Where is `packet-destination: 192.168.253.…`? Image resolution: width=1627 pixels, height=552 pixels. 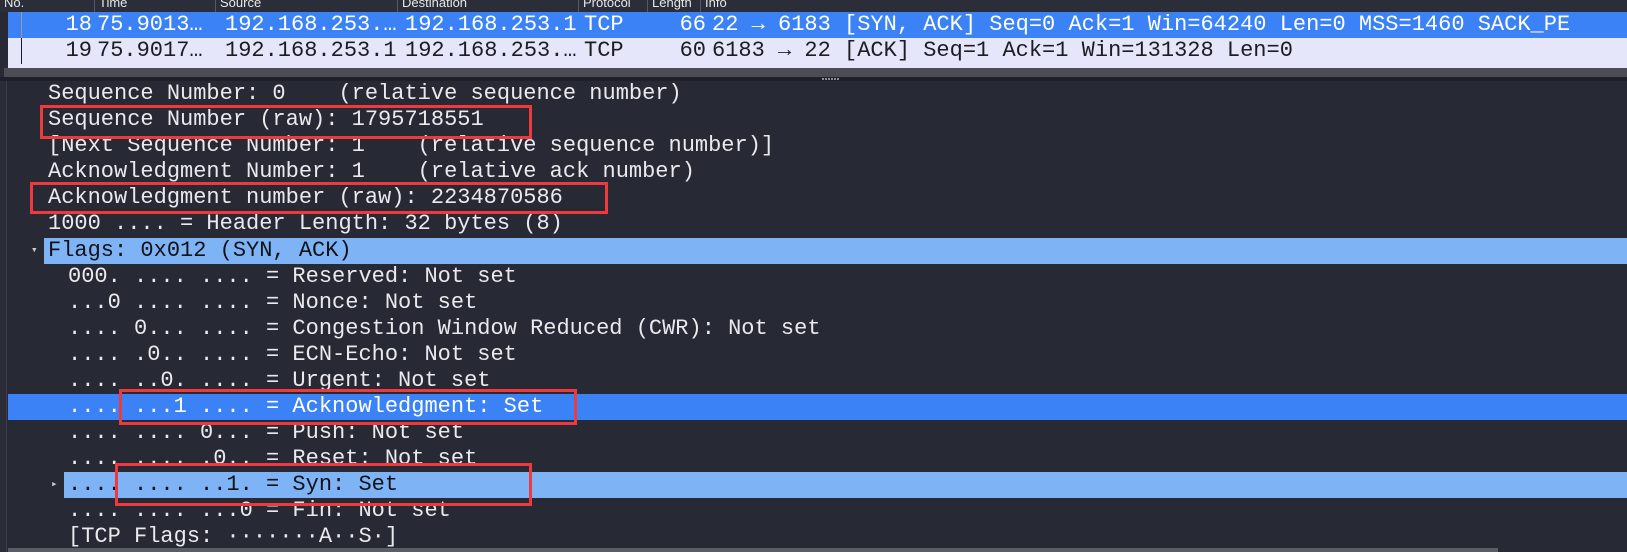
packet-destination: 192.168.253.… is located at coordinates (491, 50).